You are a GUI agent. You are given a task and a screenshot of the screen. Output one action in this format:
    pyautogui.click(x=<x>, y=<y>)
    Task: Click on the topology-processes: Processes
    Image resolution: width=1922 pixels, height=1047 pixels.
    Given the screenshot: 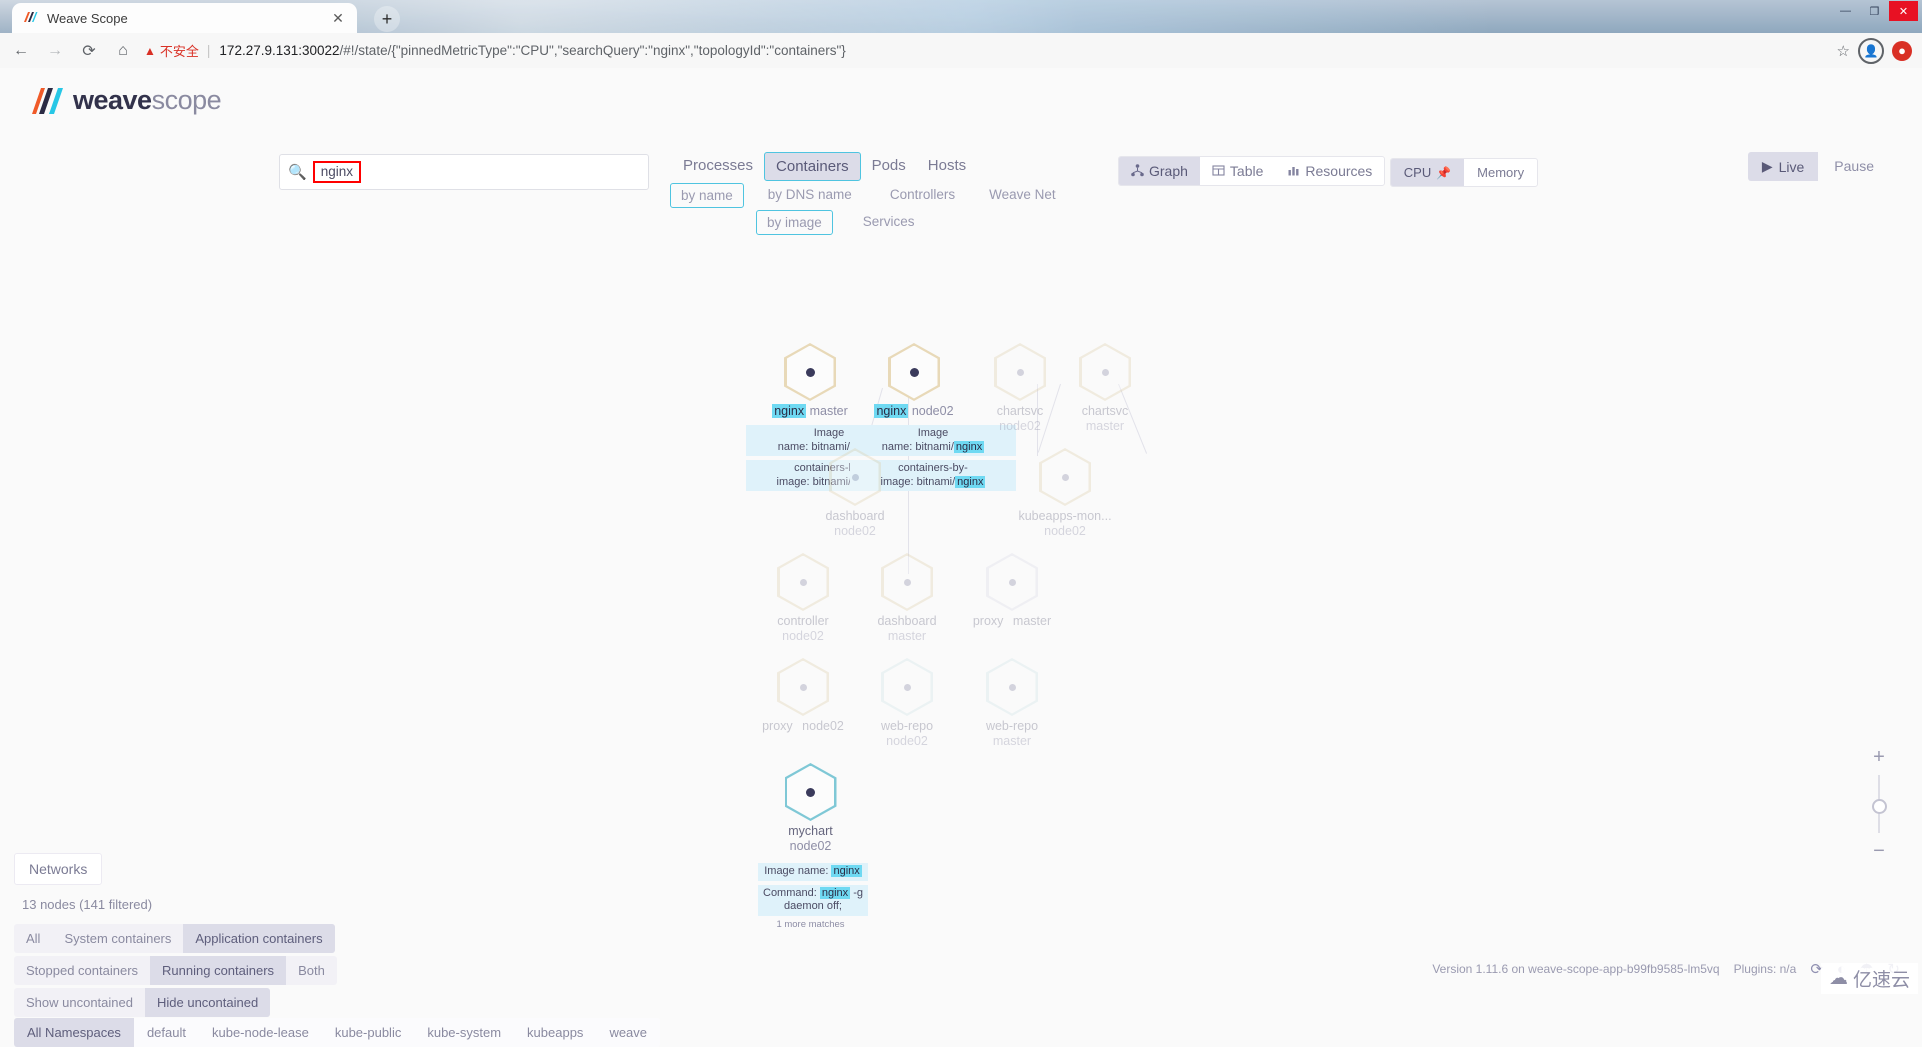 What is the action you would take?
    pyautogui.click(x=718, y=165)
    